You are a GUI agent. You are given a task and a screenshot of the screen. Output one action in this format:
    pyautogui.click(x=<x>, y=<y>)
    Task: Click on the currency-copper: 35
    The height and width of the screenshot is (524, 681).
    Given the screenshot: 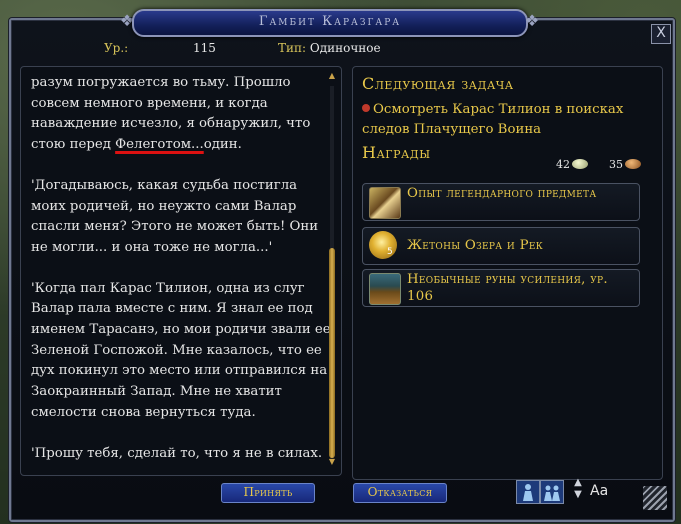 What is the action you would take?
    pyautogui.click(x=625, y=164)
    